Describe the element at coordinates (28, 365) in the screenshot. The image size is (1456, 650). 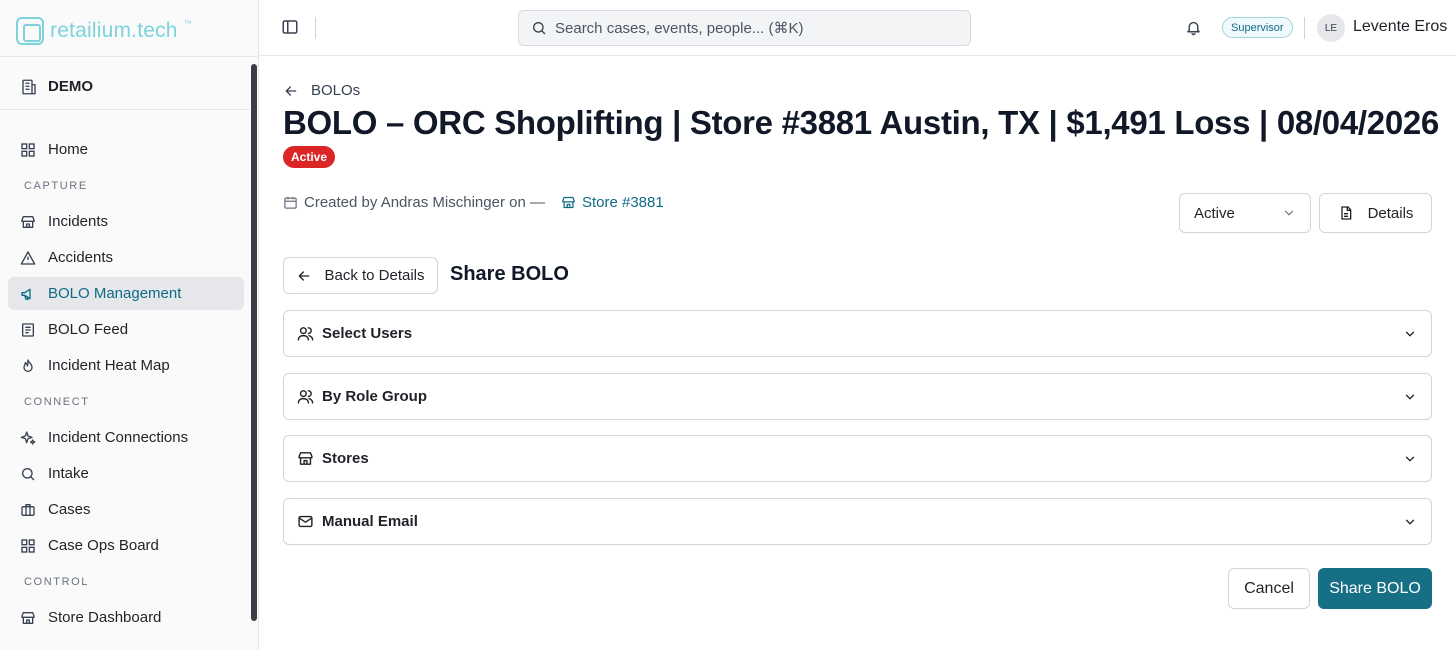
I see `flame-icon` at that location.